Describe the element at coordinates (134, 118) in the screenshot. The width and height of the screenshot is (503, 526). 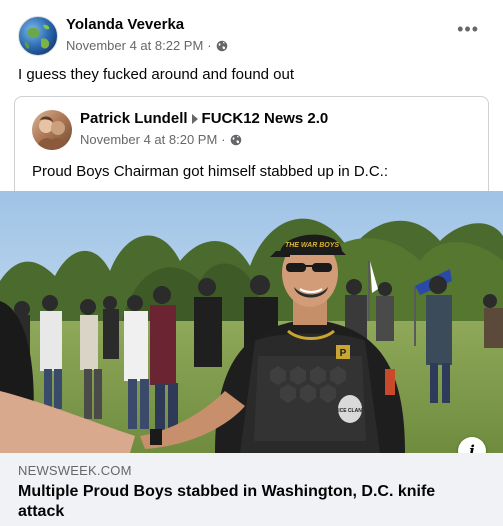
I see `shared-author-name: Patrick Lundell` at that location.